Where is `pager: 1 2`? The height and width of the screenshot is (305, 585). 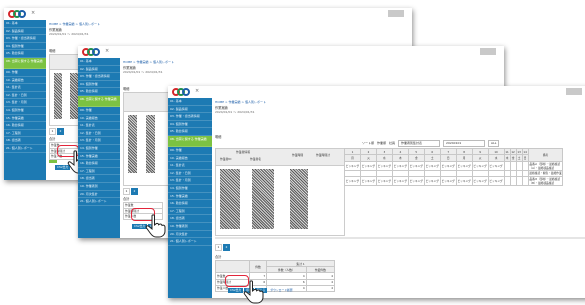
pager: 1 2 is located at coordinates (130, 191).